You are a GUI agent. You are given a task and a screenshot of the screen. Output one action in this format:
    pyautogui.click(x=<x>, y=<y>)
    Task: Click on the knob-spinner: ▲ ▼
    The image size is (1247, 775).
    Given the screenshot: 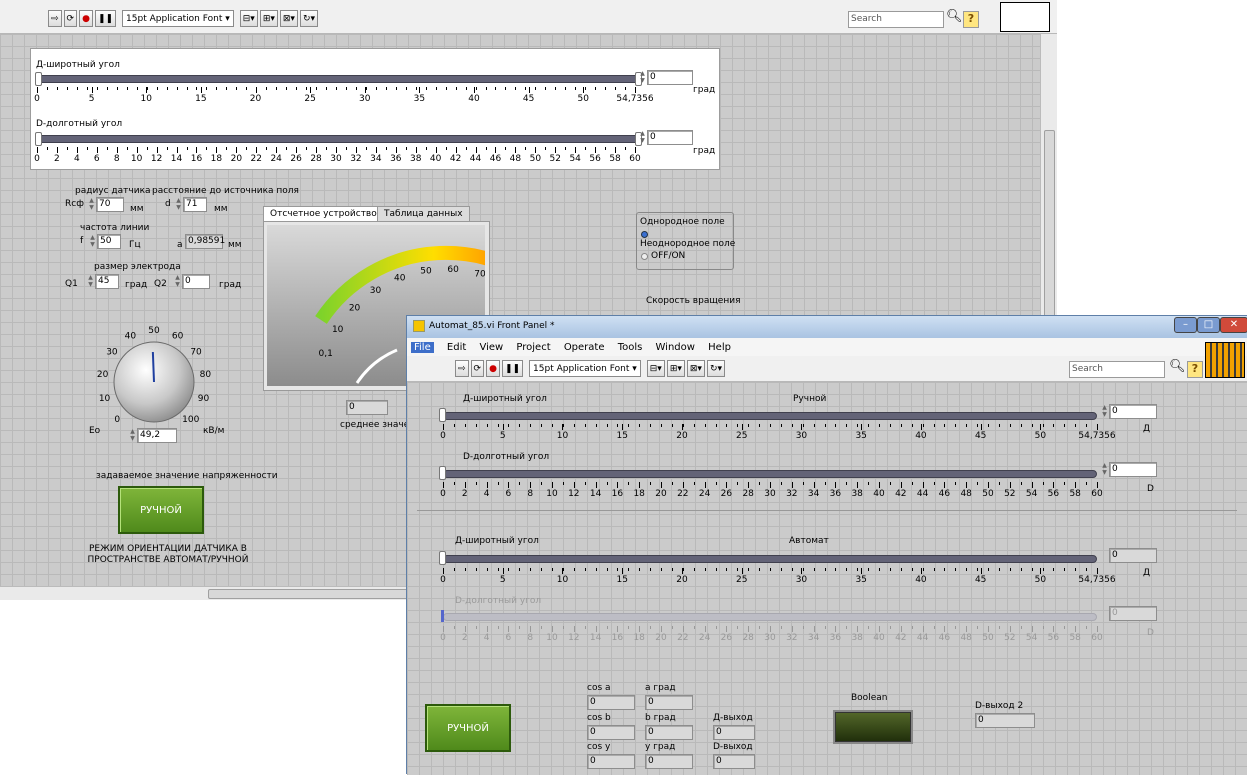 What is the action you would take?
    pyautogui.click(x=132, y=435)
    